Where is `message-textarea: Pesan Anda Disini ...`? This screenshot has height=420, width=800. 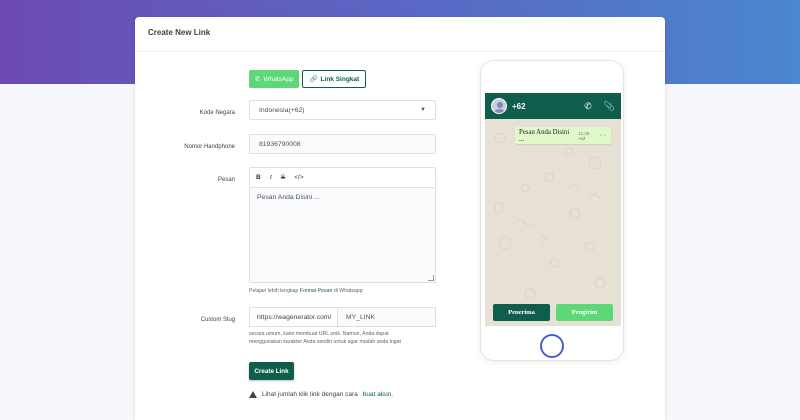 message-textarea: Pesan Anda Disini ... is located at coordinates (342, 235).